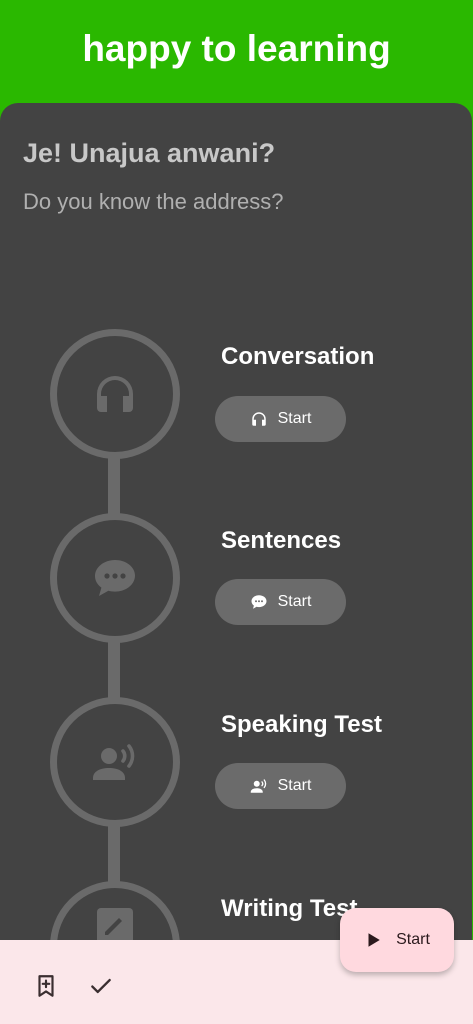 This screenshot has height=1024, width=473. What do you see at coordinates (374, 940) in the screenshot?
I see `play-icon` at bounding box center [374, 940].